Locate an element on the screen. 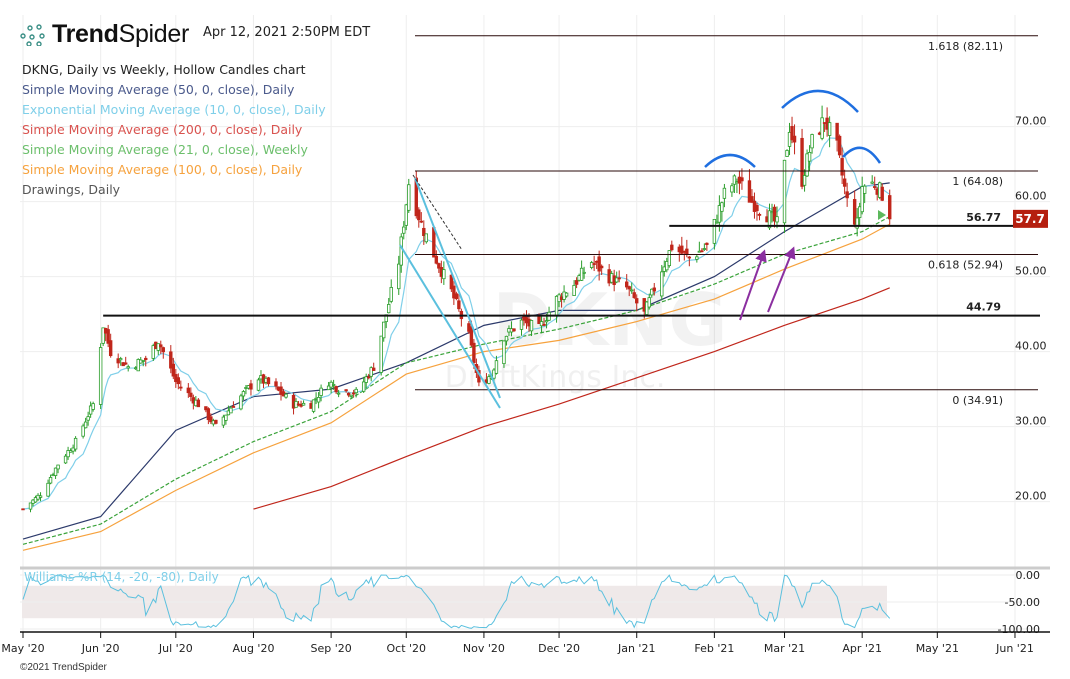 The width and height of the screenshot is (1070, 679). x-tick-label: Sep '20 is located at coordinates (330, 648).